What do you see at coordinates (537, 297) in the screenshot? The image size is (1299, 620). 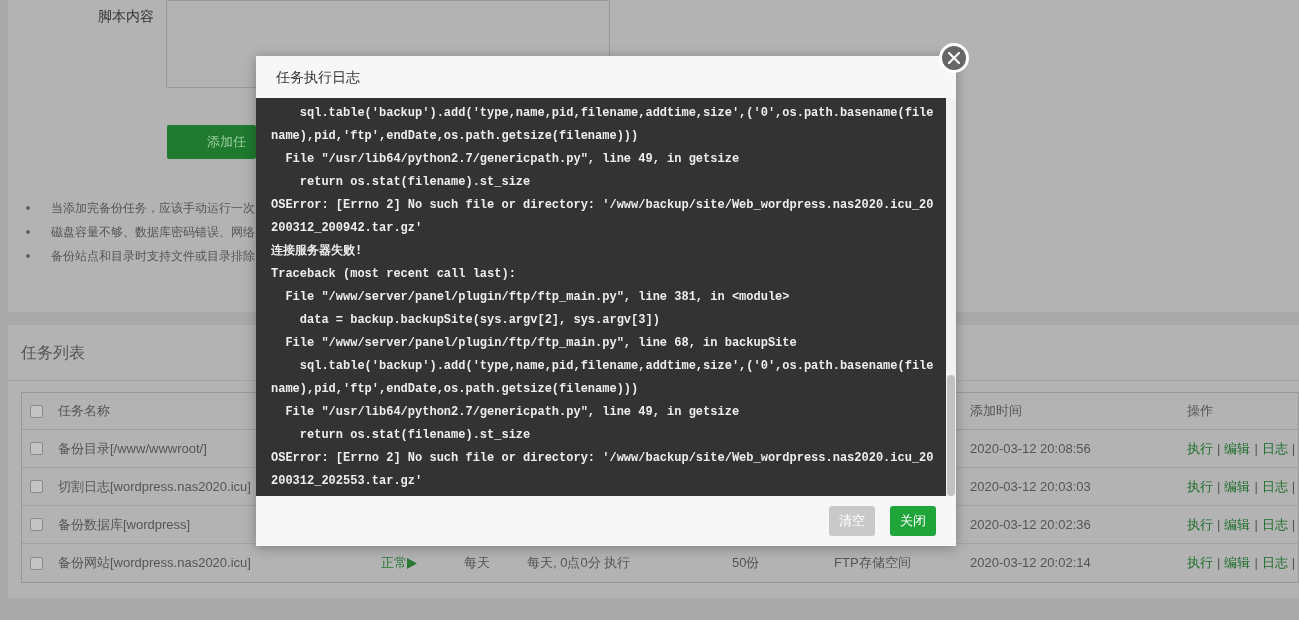 I see `log-line: File "/www/server/panel/plugin/ftp/ftp_main.py", line 381, in <module>` at bounding box center [537, 297].